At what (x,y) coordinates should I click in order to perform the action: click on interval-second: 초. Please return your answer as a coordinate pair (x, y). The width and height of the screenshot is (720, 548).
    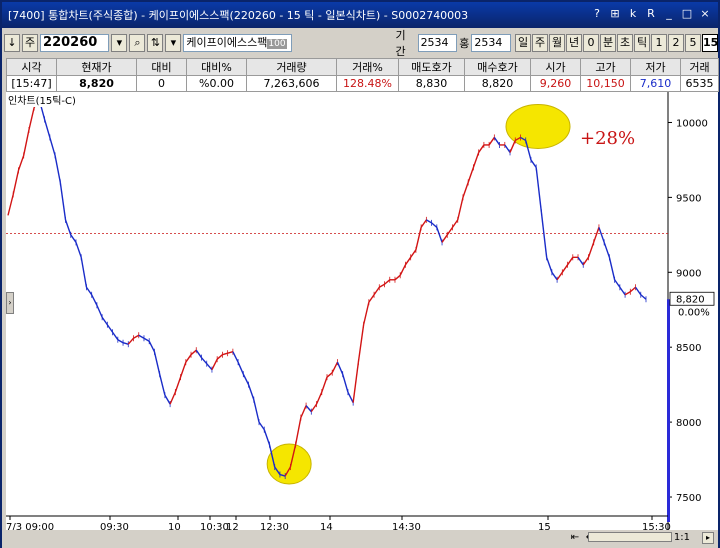
    Looking at the image, I should click on (625, 43).